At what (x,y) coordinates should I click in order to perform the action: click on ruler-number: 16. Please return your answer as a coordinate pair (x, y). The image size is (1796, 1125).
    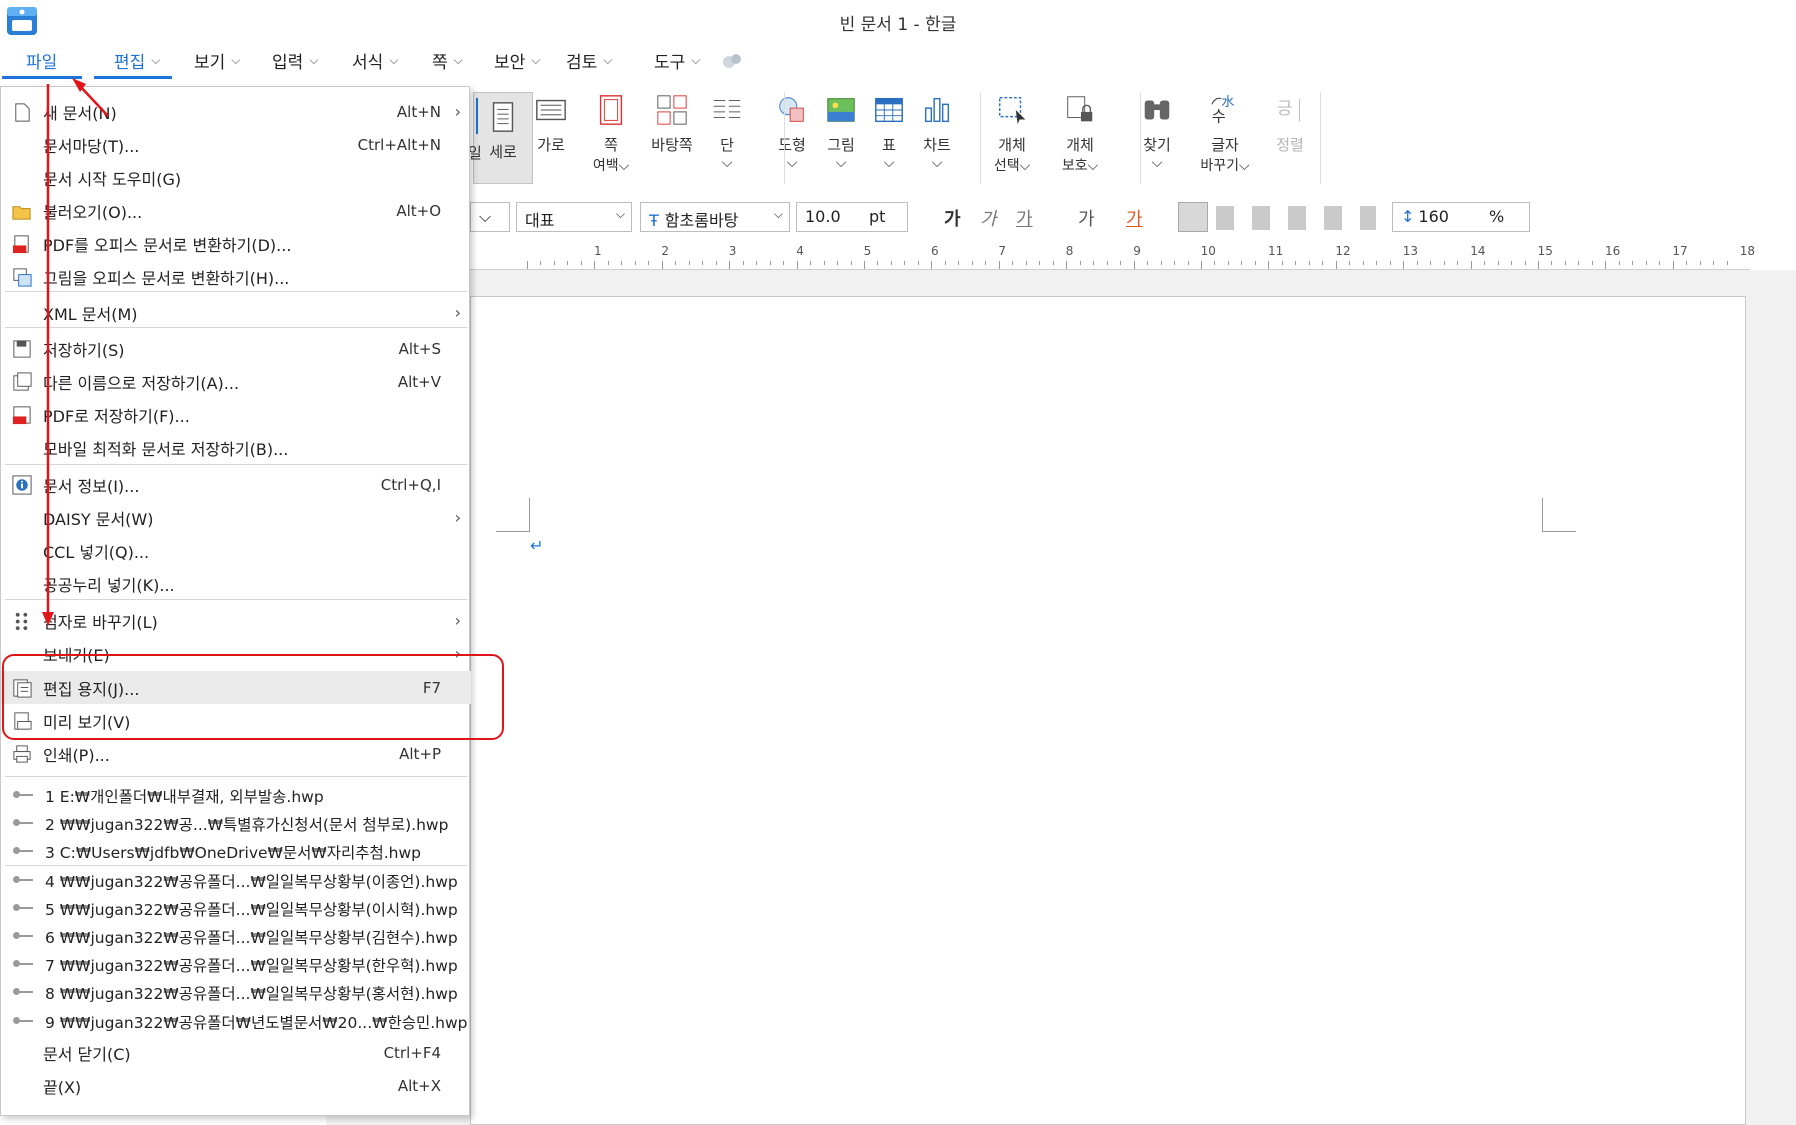
    Looking at the image, I should click on (1613, 251).